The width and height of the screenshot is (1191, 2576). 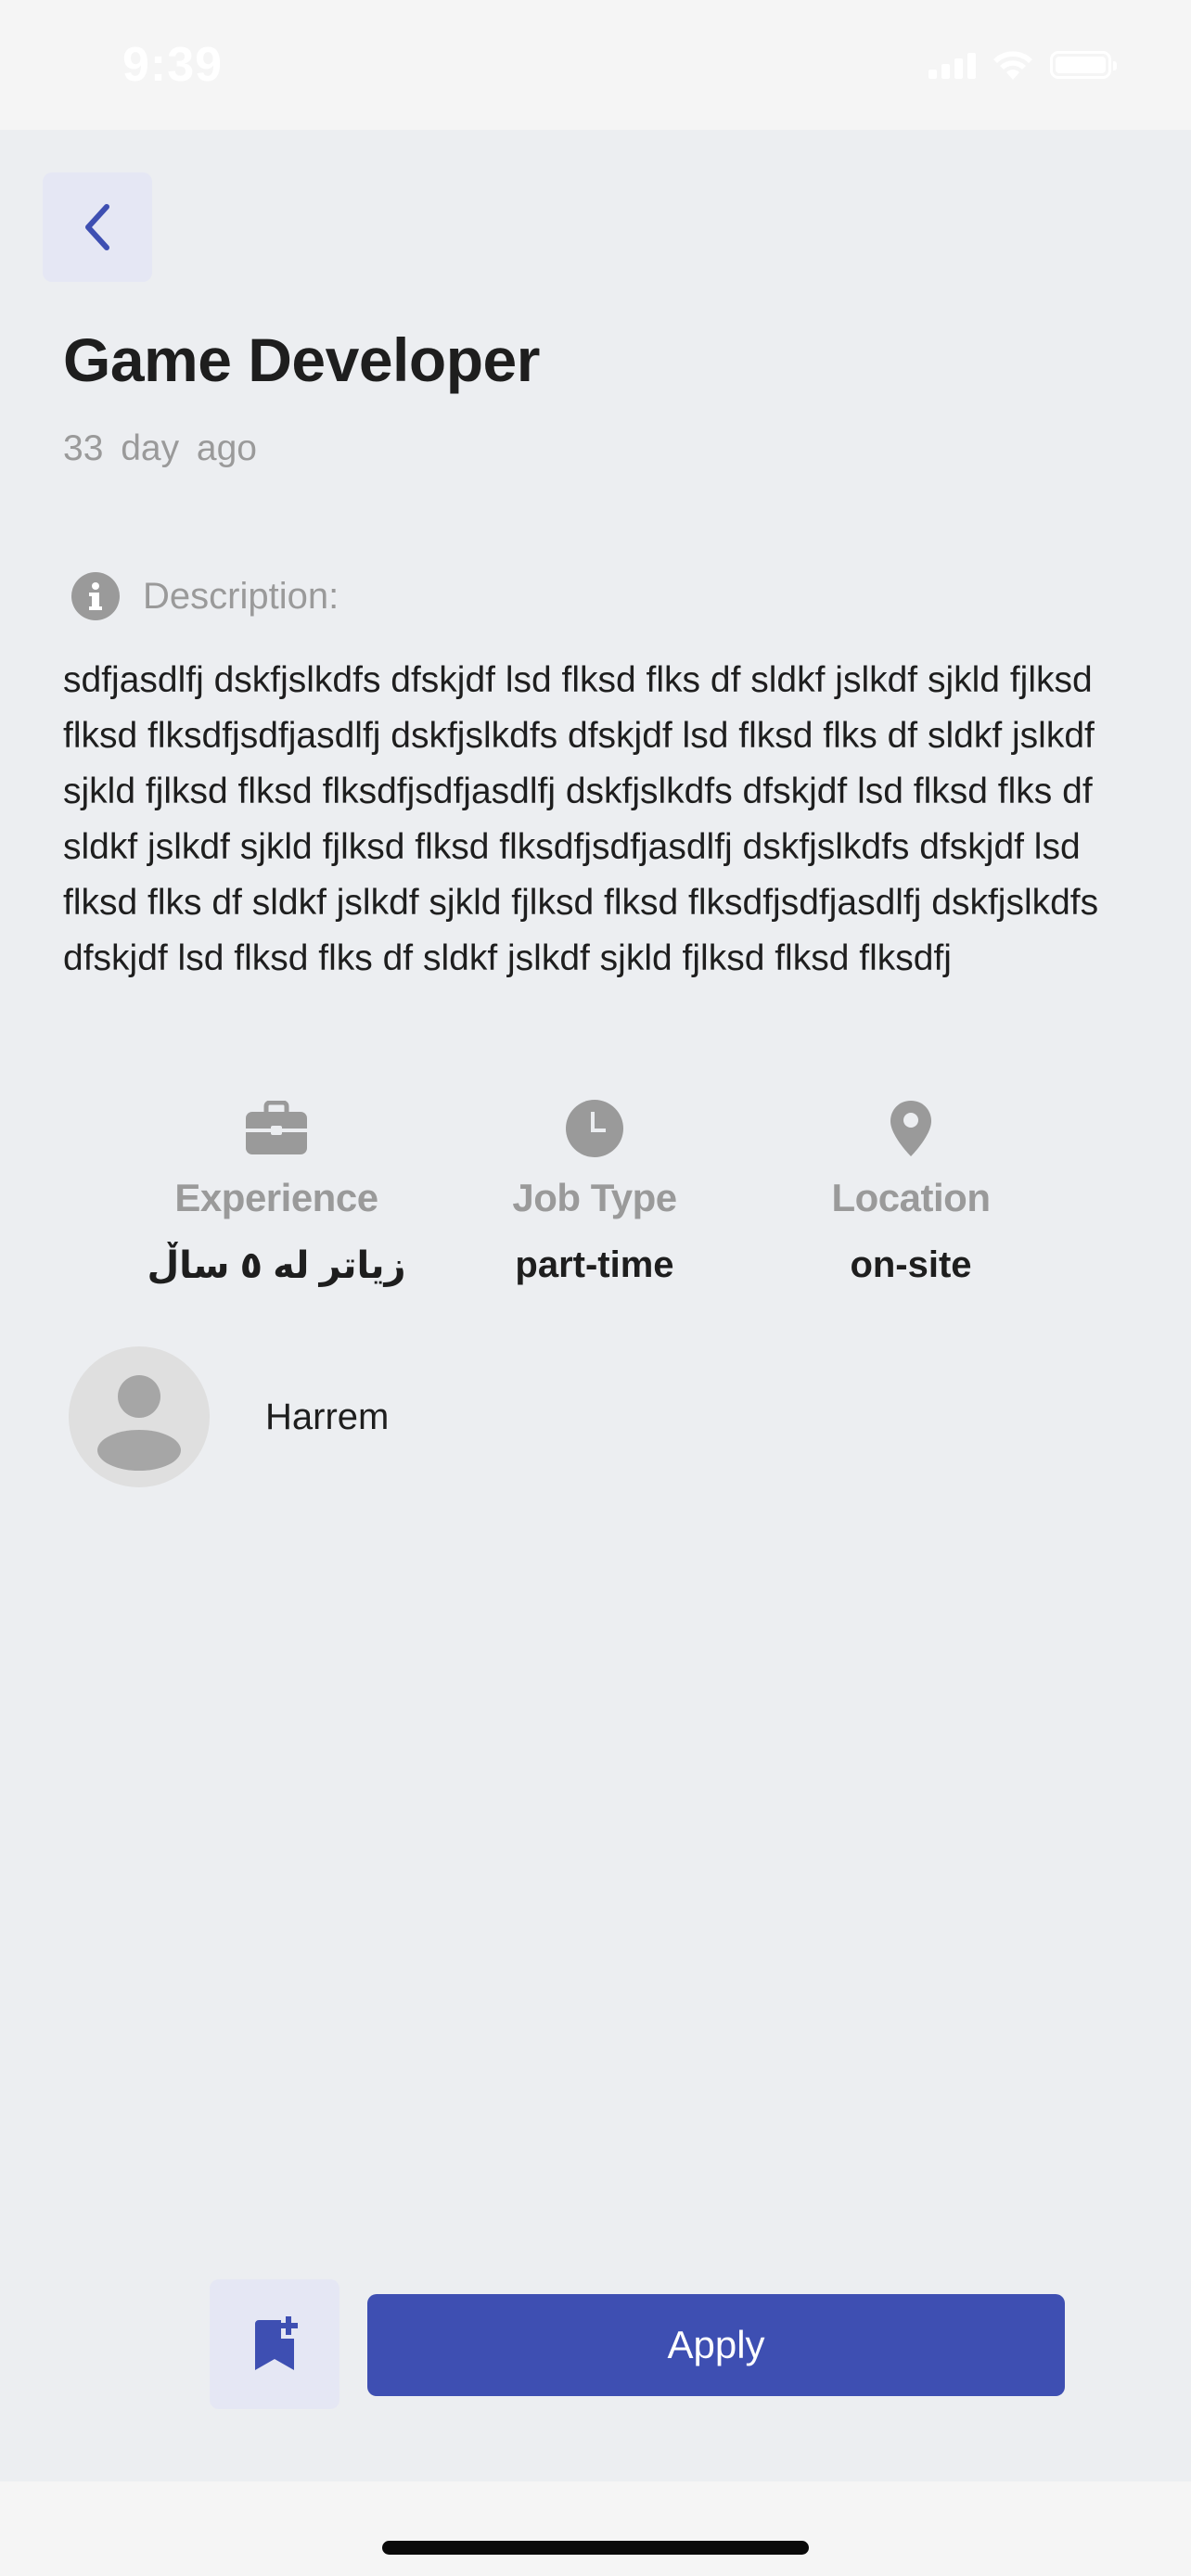 What do you see at coordinates (173, 65) in the screenshot?
I see `status-time: 9:39` at bounding box center [173, 65].